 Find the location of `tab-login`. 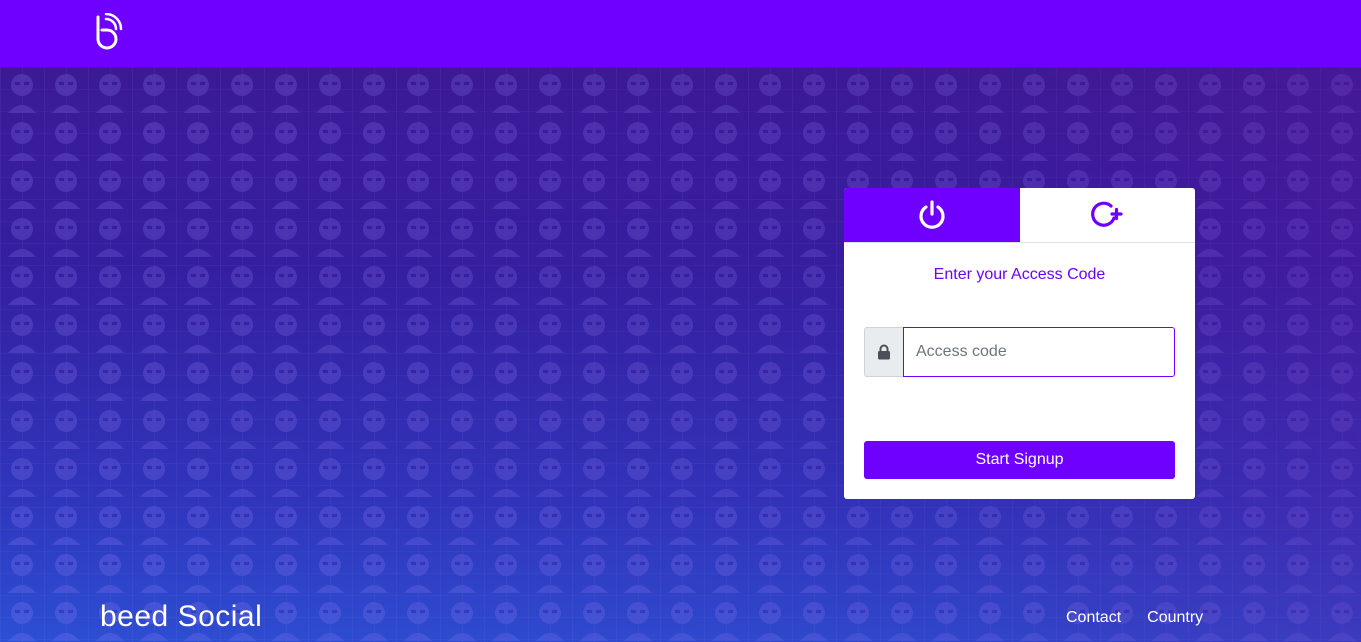

tab-login is located at coordinates (932, 215).